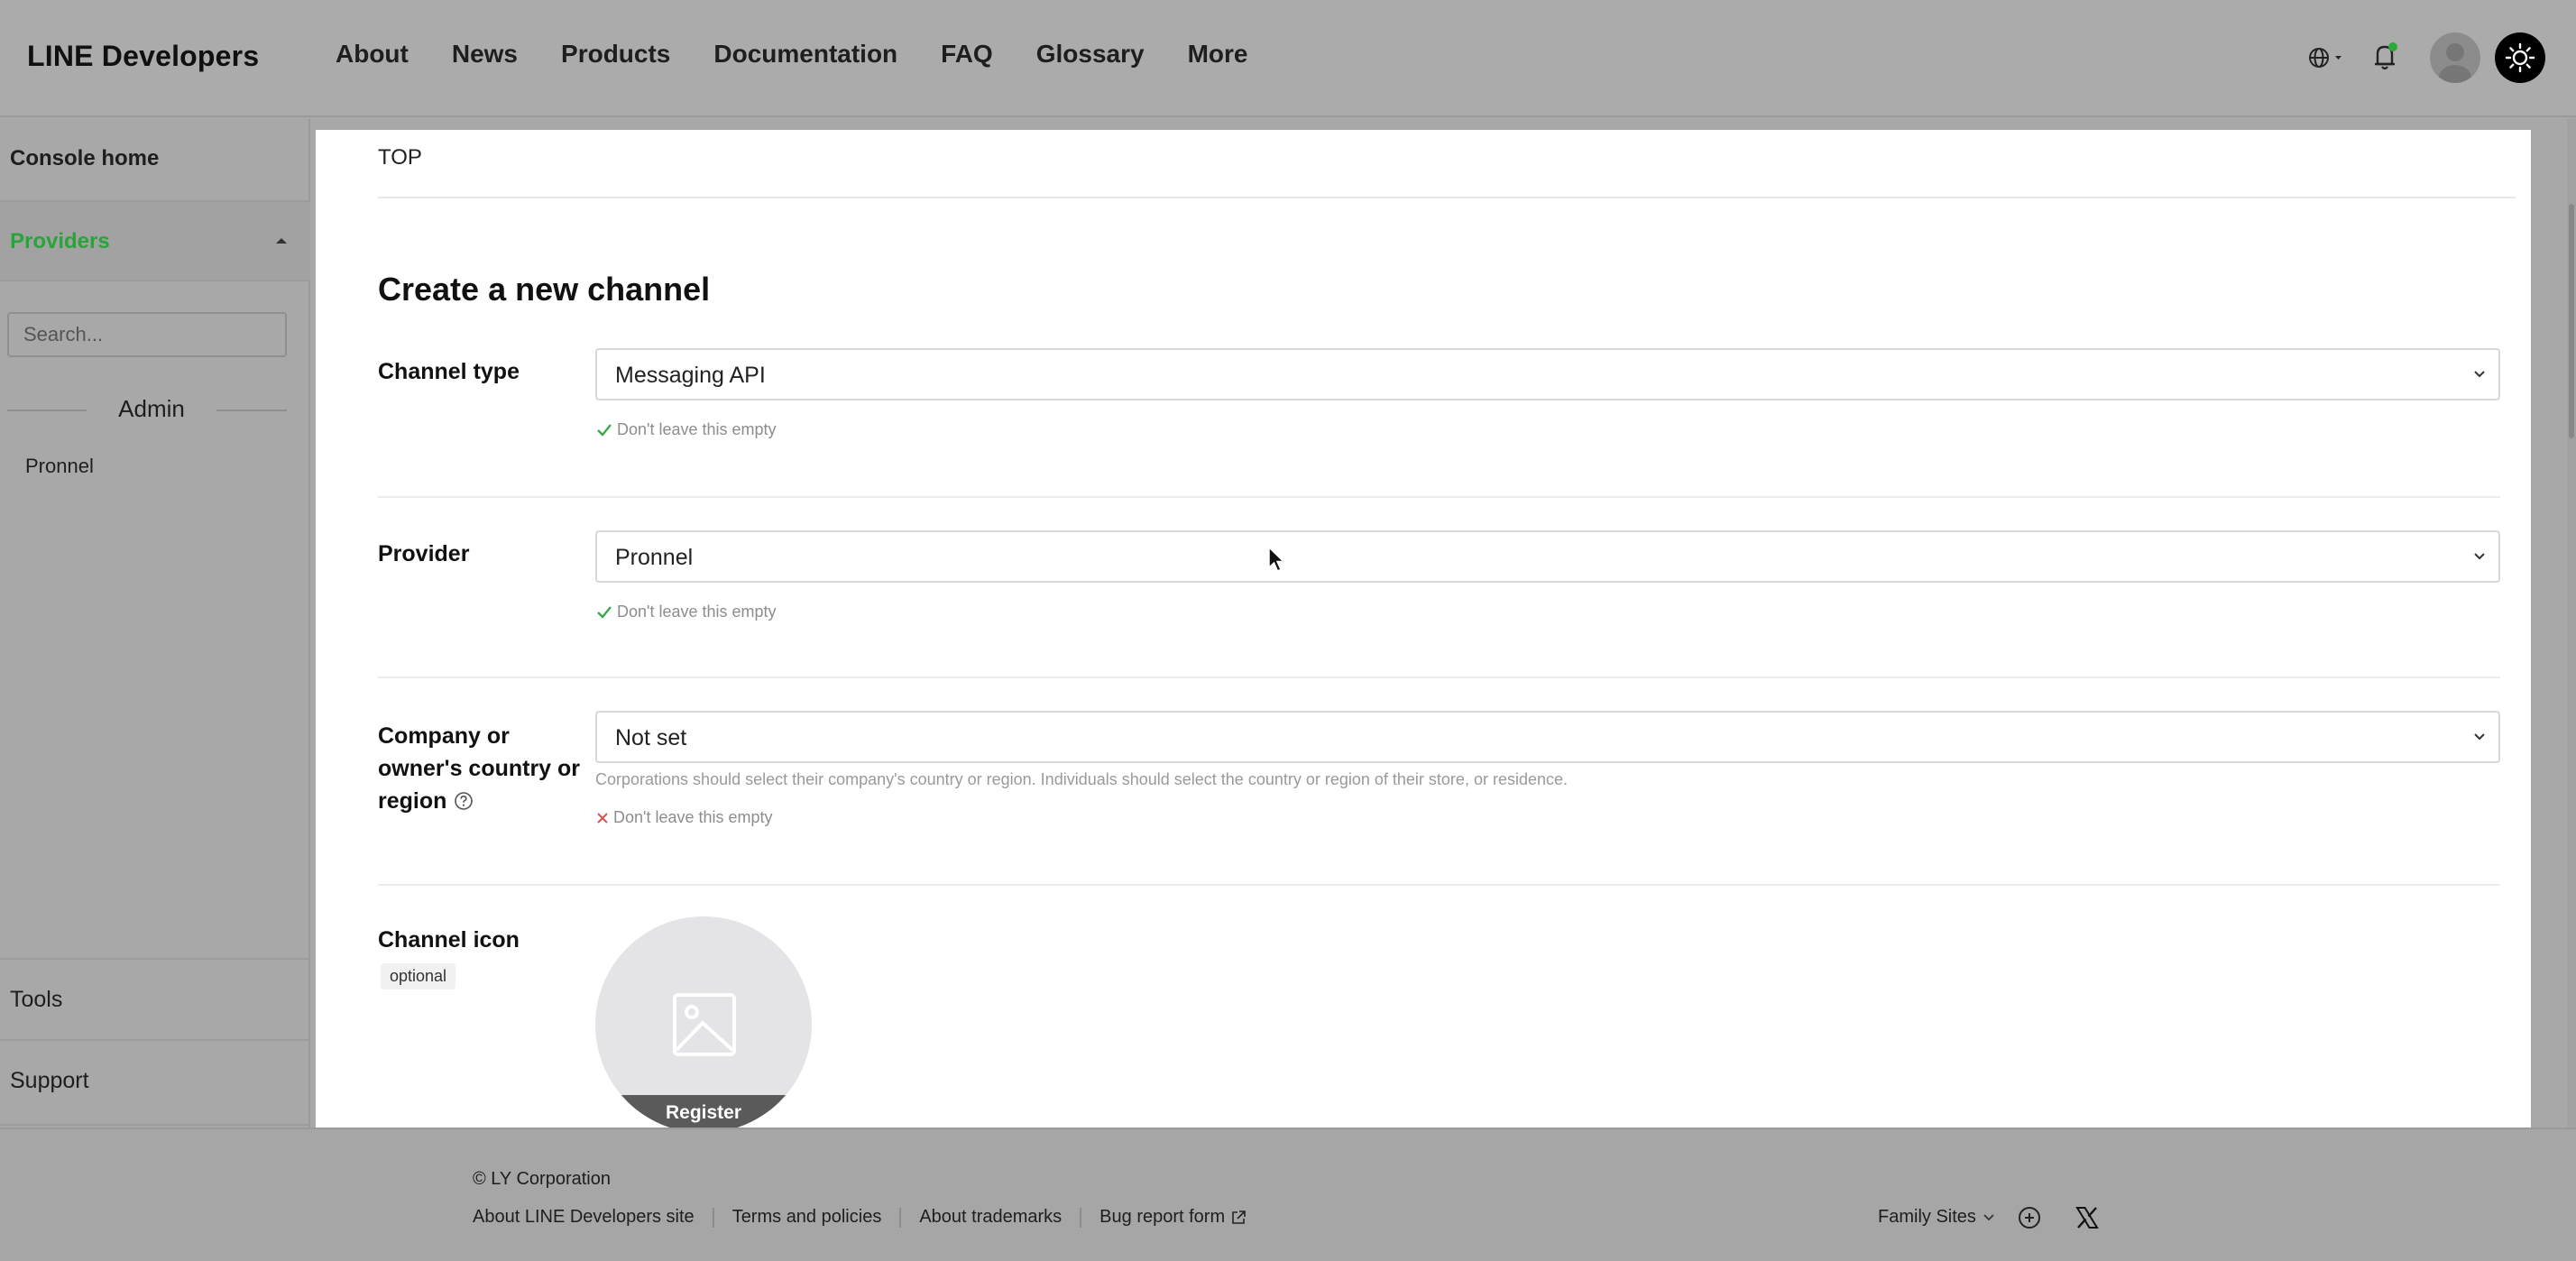 The height and width of the screenshot is (1261, 2576). I want to click on provider-select: Pronnel, so click(1547, 556).